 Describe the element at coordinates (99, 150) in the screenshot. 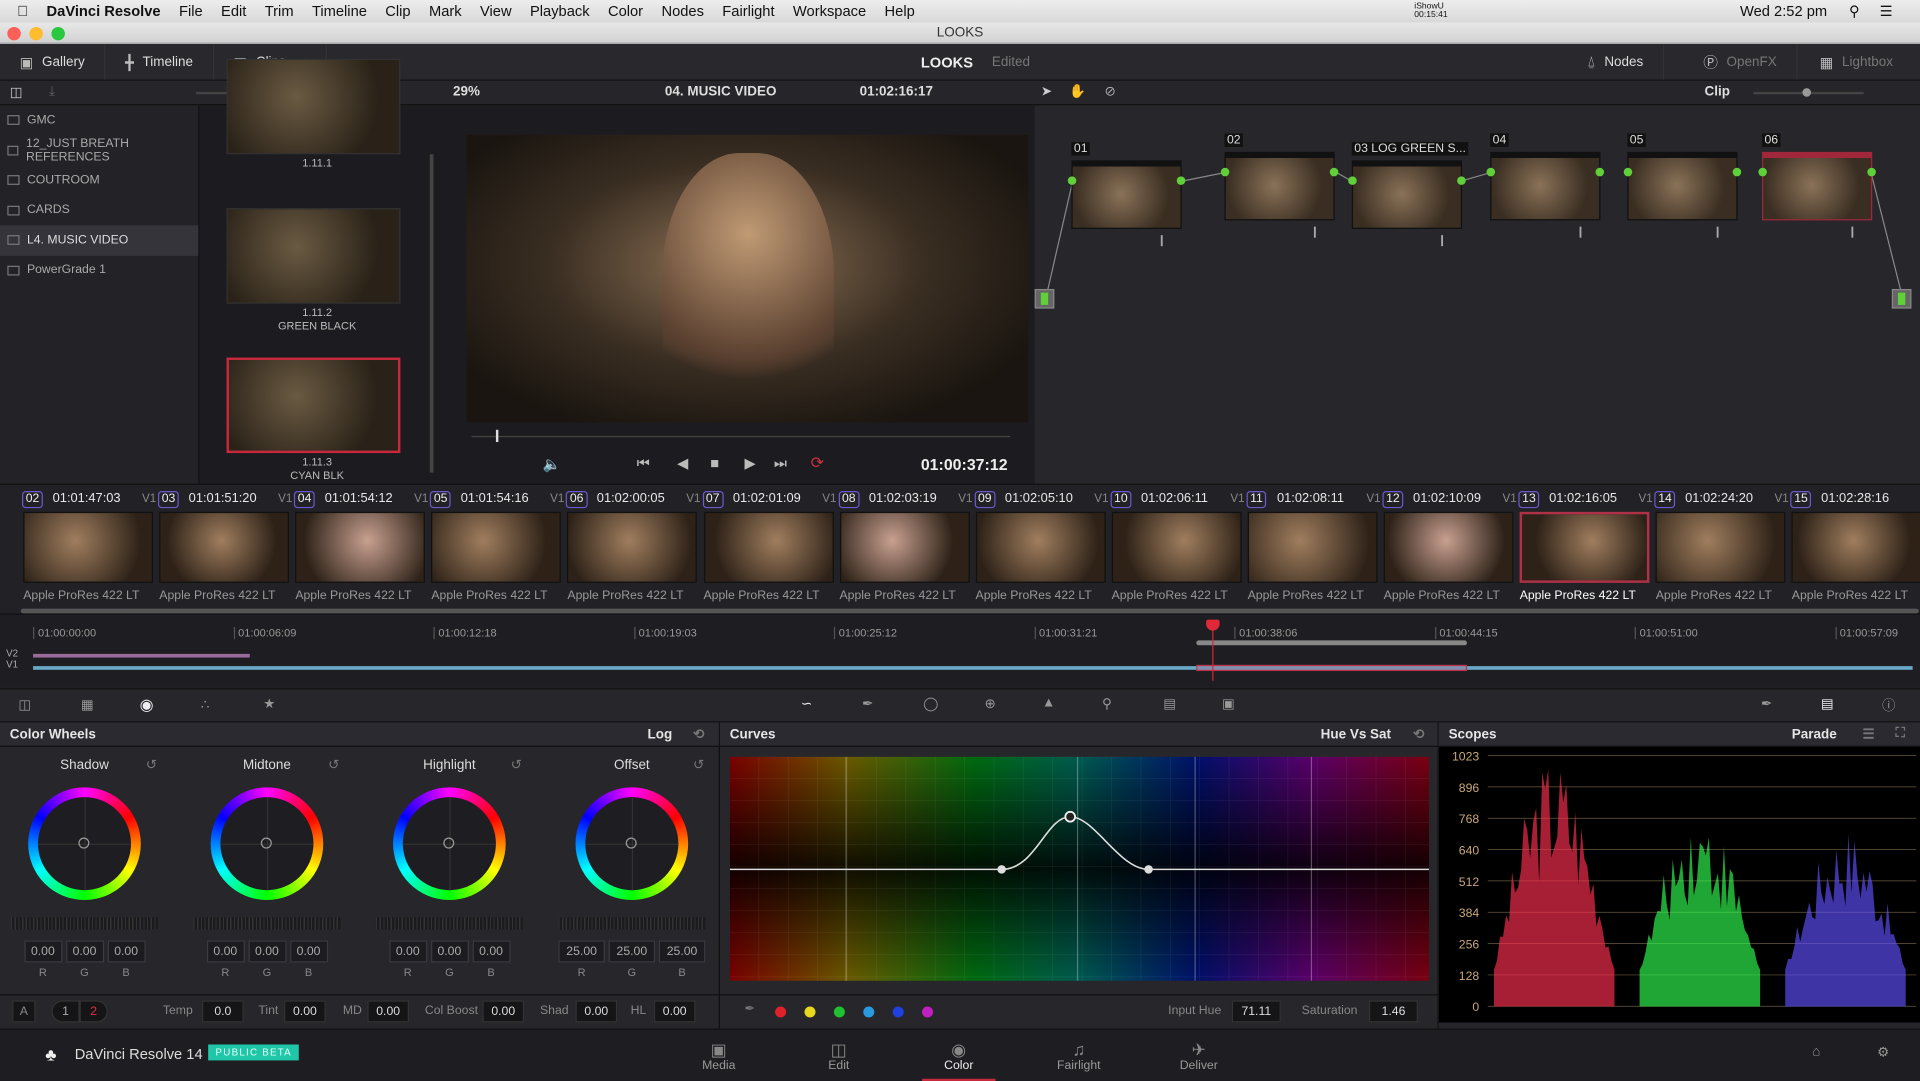

I see `album-item: 12_JUST BREATH REFERENCES` at that location.